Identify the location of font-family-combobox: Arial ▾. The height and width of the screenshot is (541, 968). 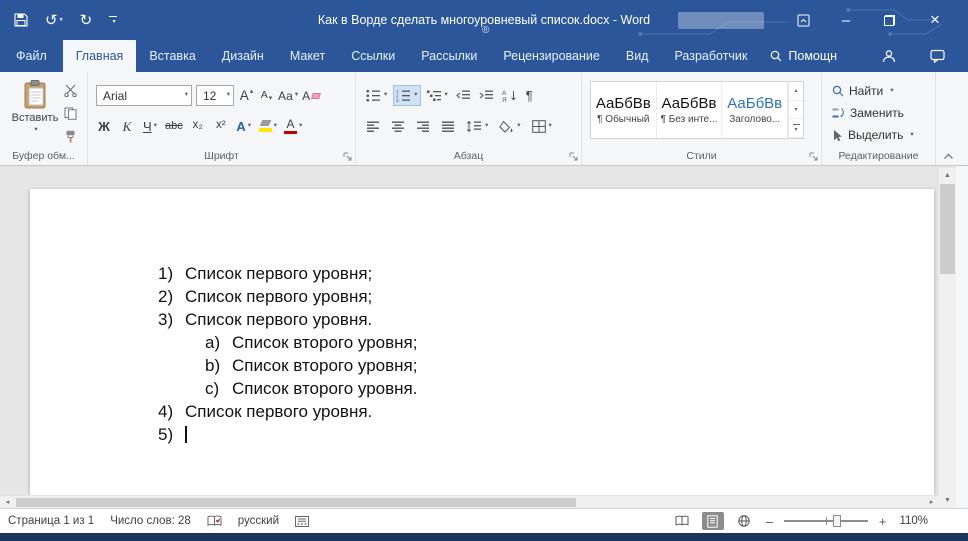
(144, 95).